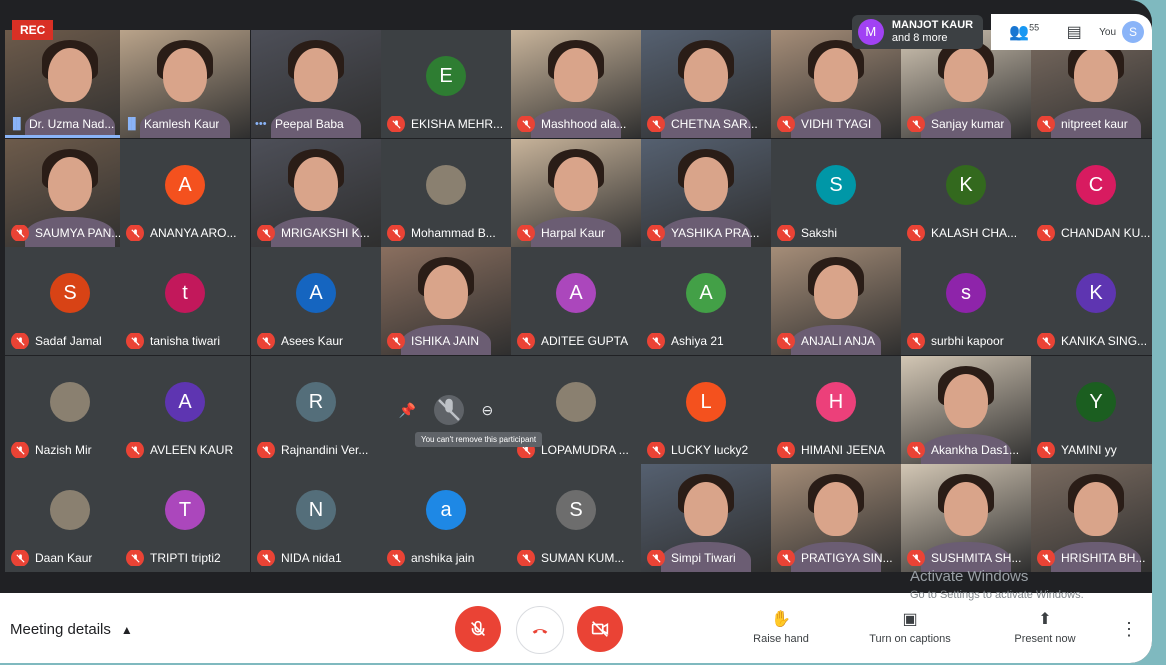 This screenshot has height=665, width=1166. I want to click on mic-toggle-button, so click(478, 629).